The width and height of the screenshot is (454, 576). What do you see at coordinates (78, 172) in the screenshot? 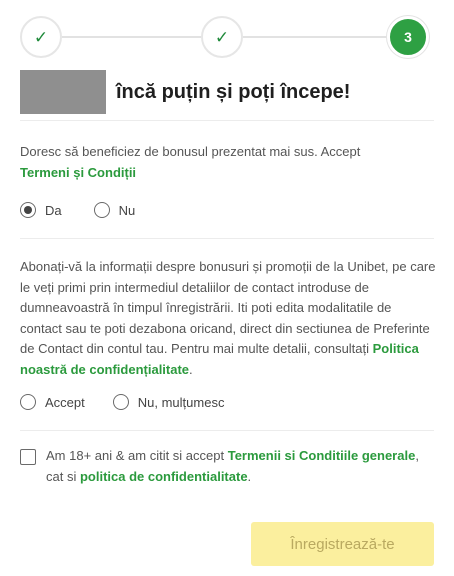
I see `terms-link: Termeni și Condiții` at bounding box center [78, 172].